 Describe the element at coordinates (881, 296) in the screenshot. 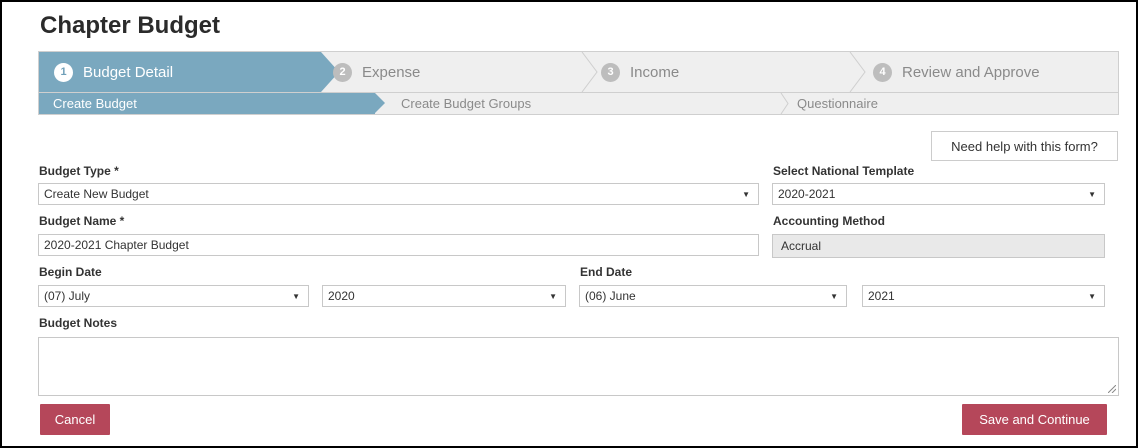

I see `end-year-value: 2021` at that location.